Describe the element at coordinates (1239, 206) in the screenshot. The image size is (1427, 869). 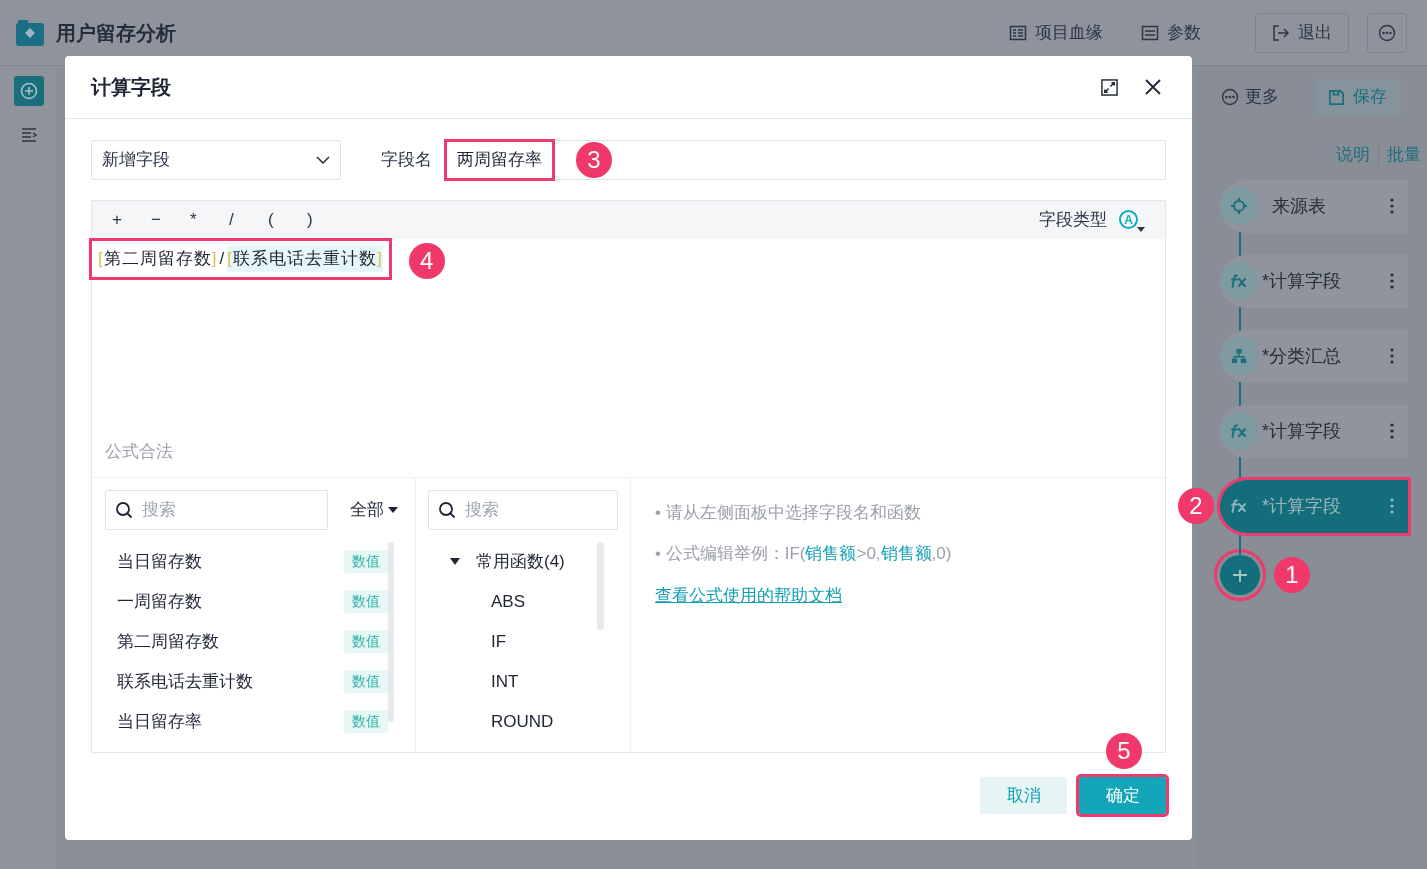
I see `crosshair-icon` at that location.